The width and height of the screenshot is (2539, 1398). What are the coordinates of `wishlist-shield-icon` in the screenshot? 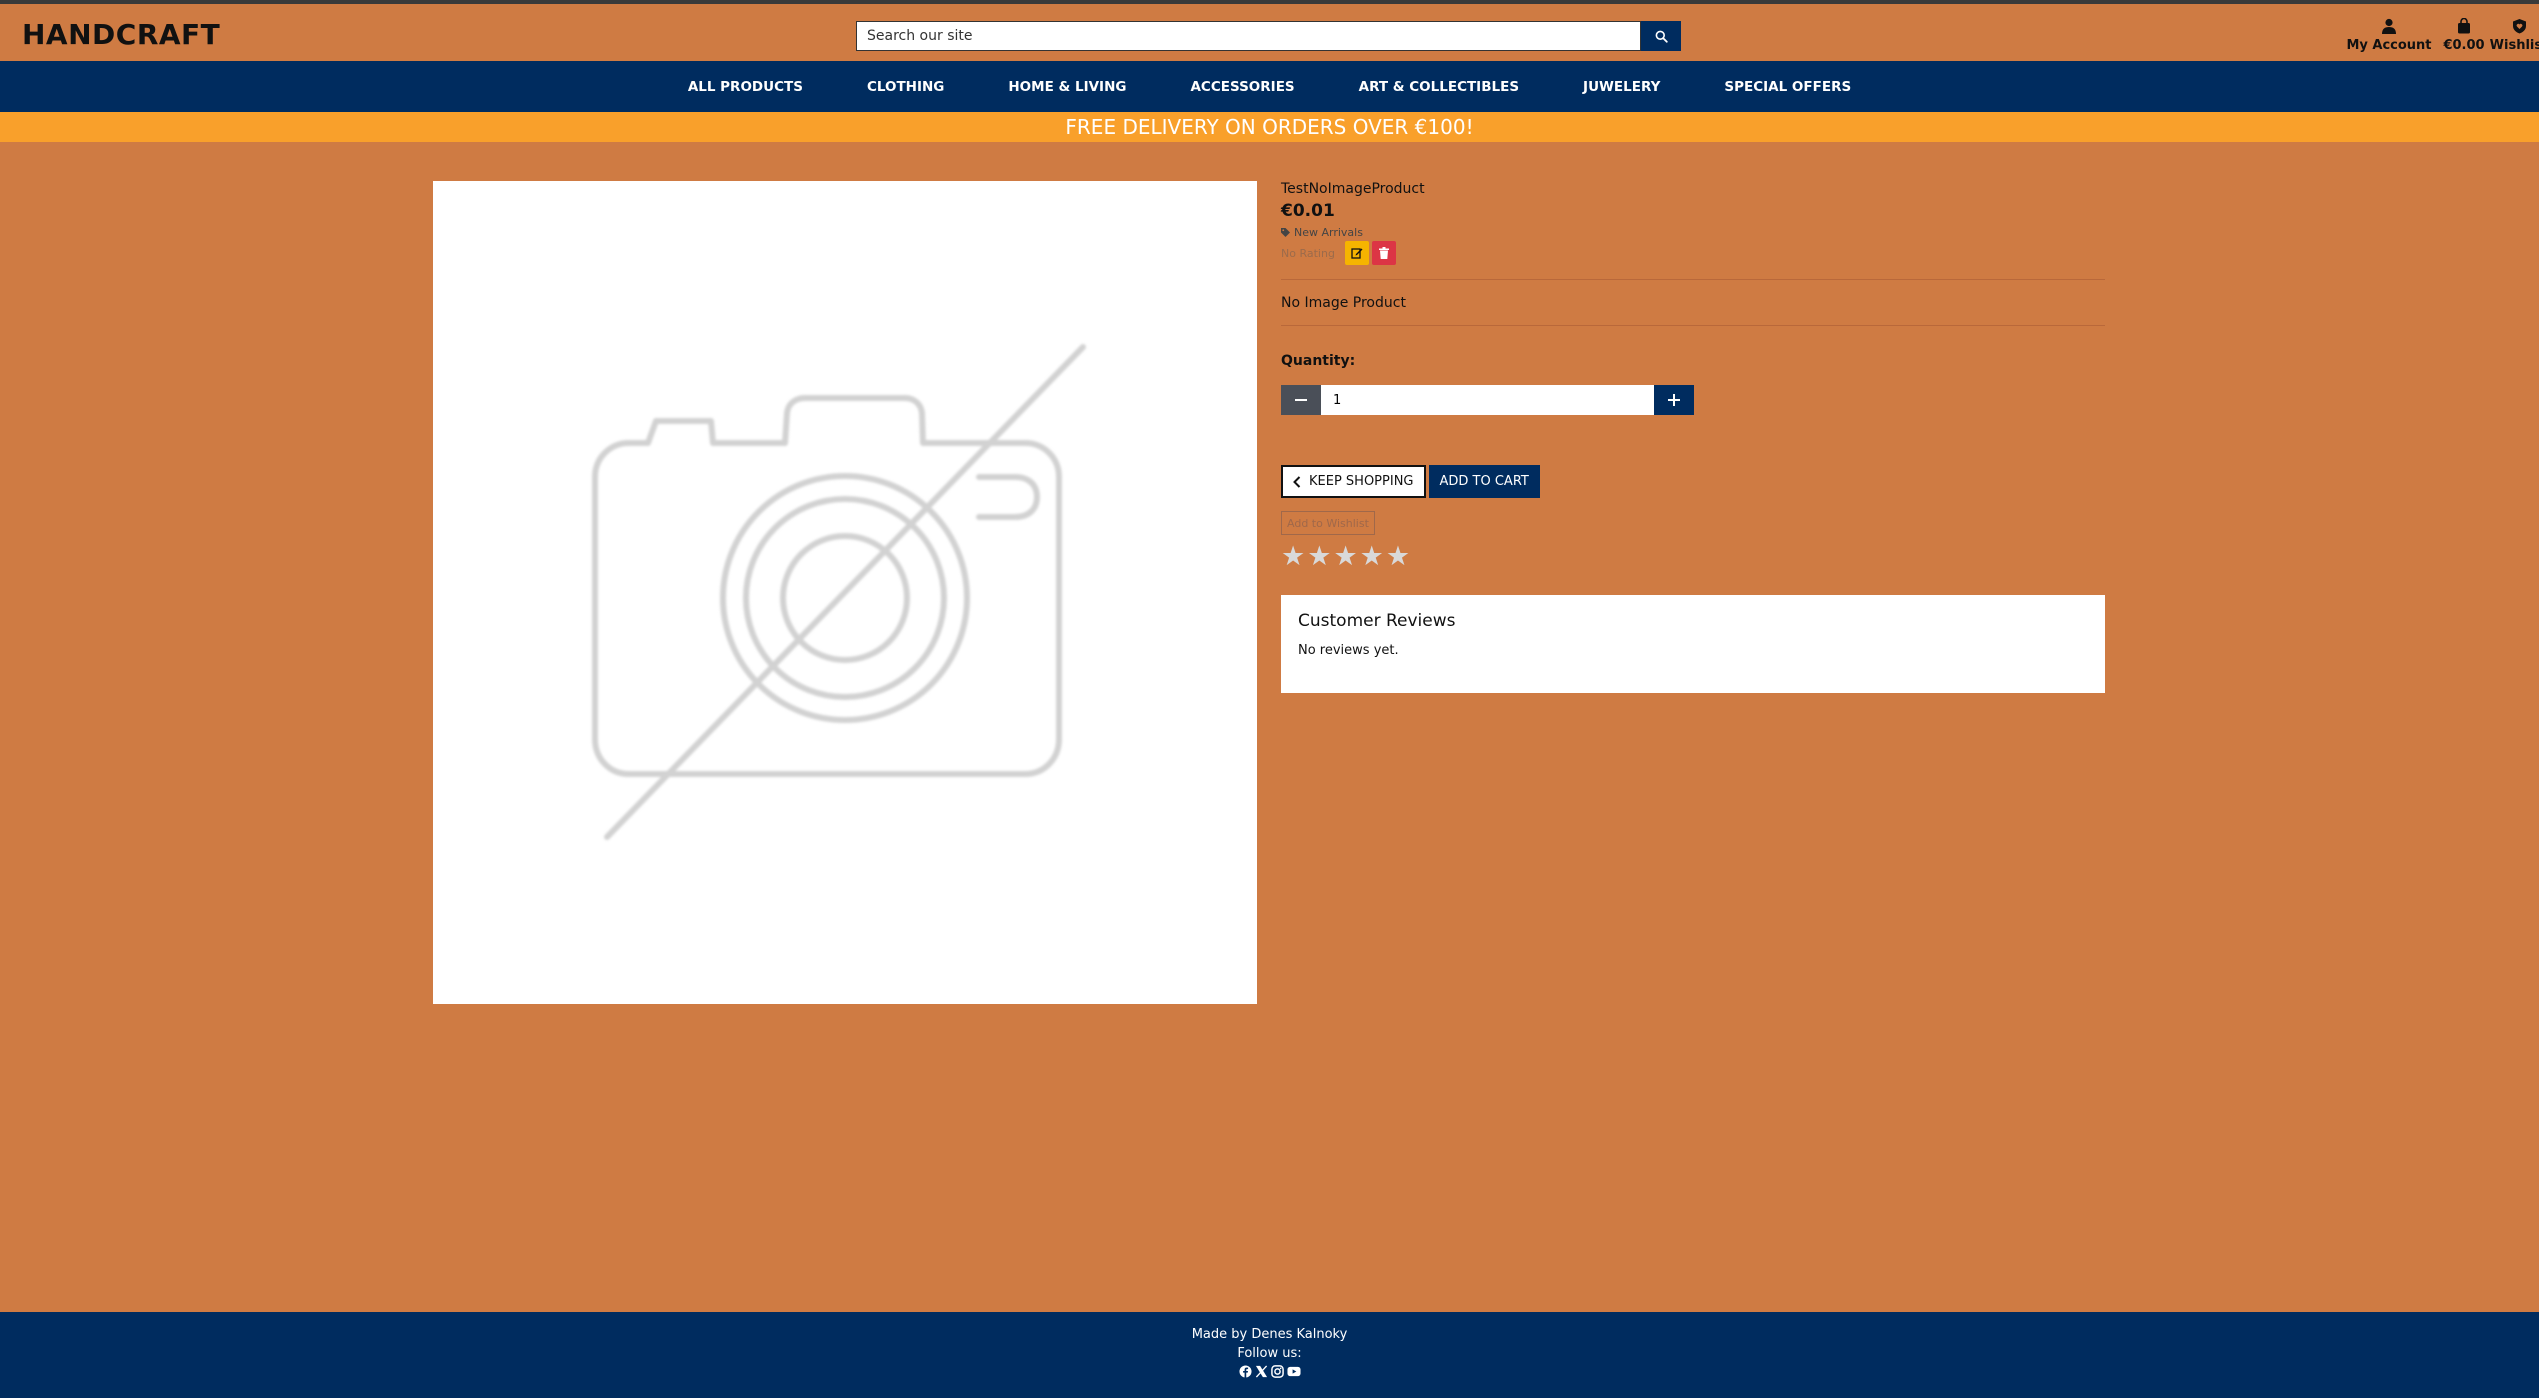 It's located at (2519, 26).